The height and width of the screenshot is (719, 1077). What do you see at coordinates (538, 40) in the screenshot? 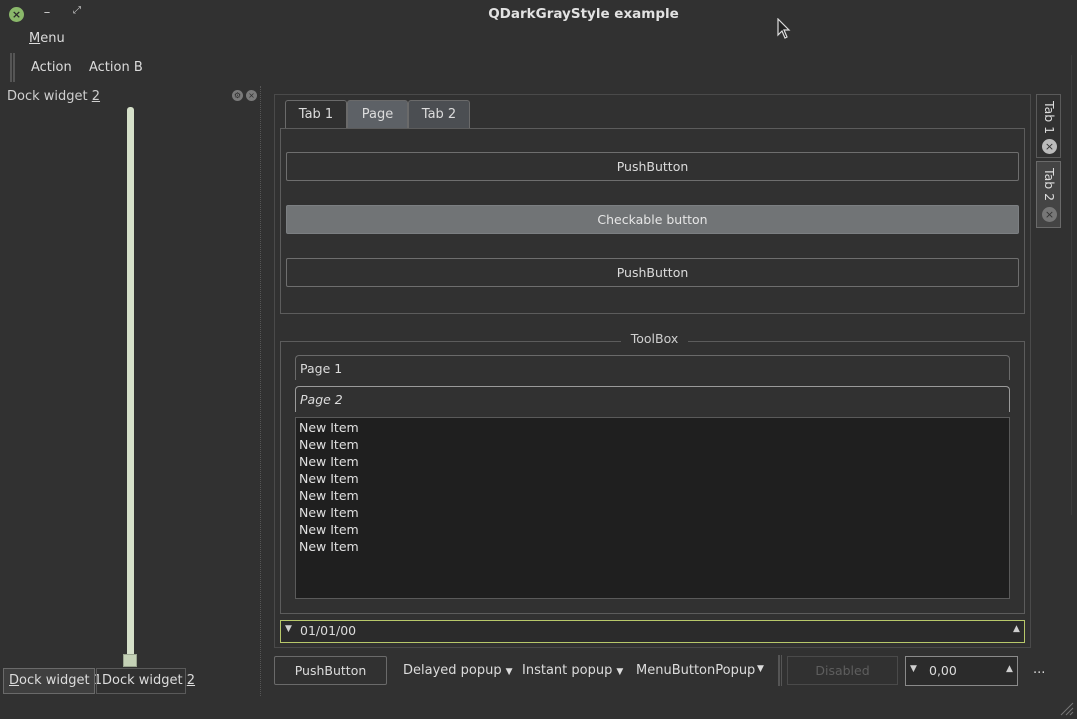
I see `menu-bar` at bounding box center [538, 40].